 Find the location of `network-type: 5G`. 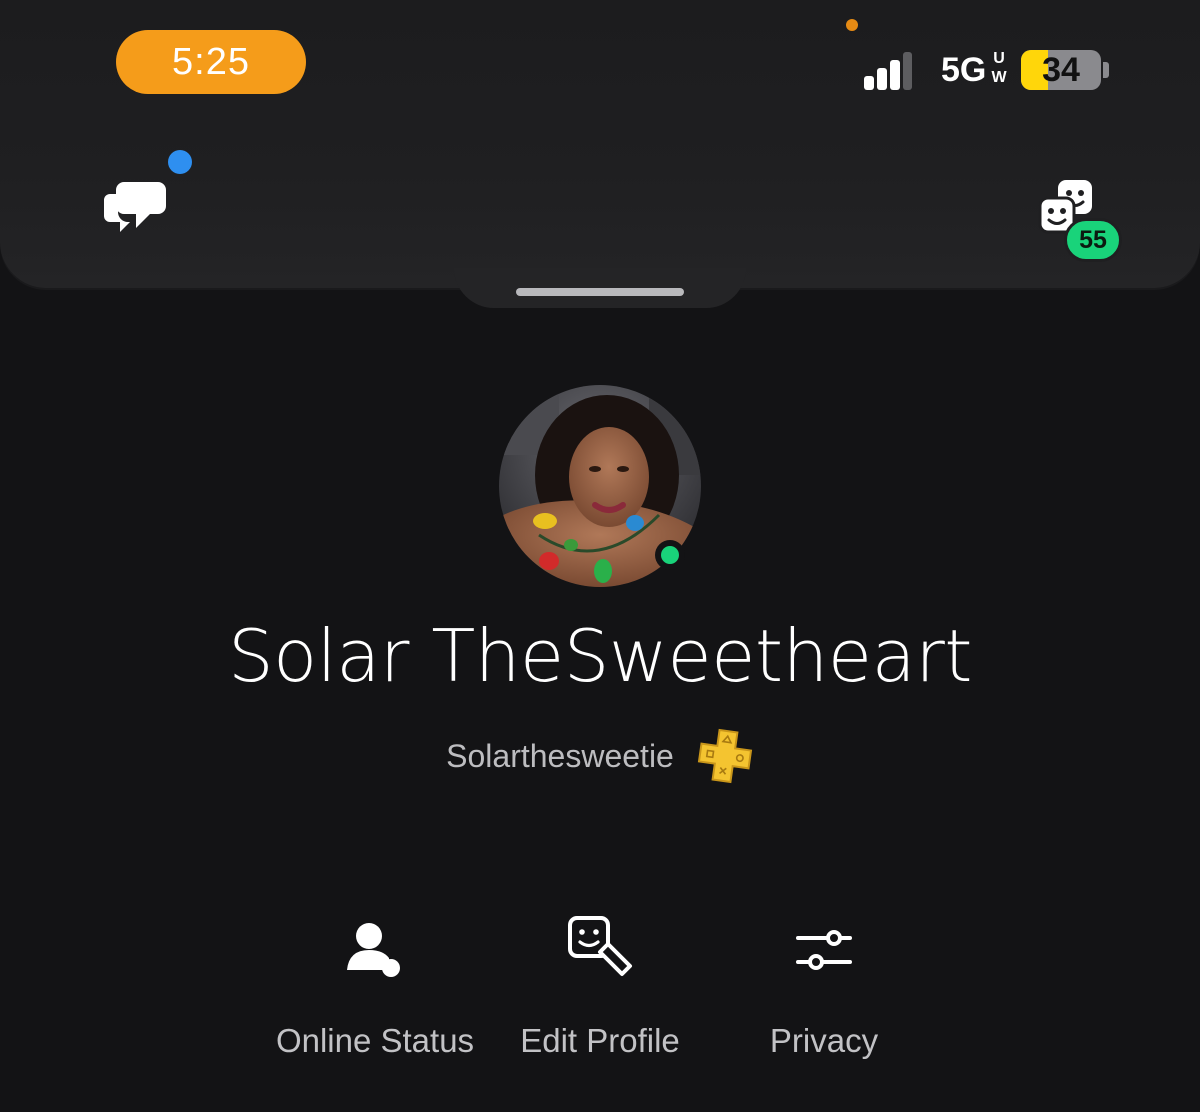

network-type: 5G is located at coordinates (964, 70).